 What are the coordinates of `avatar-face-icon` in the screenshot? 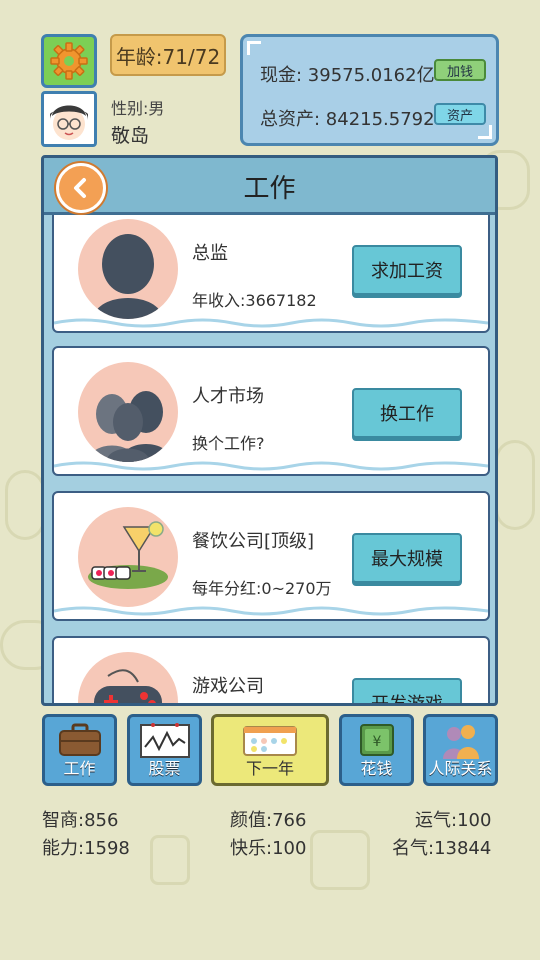 It's located at (69, 119).